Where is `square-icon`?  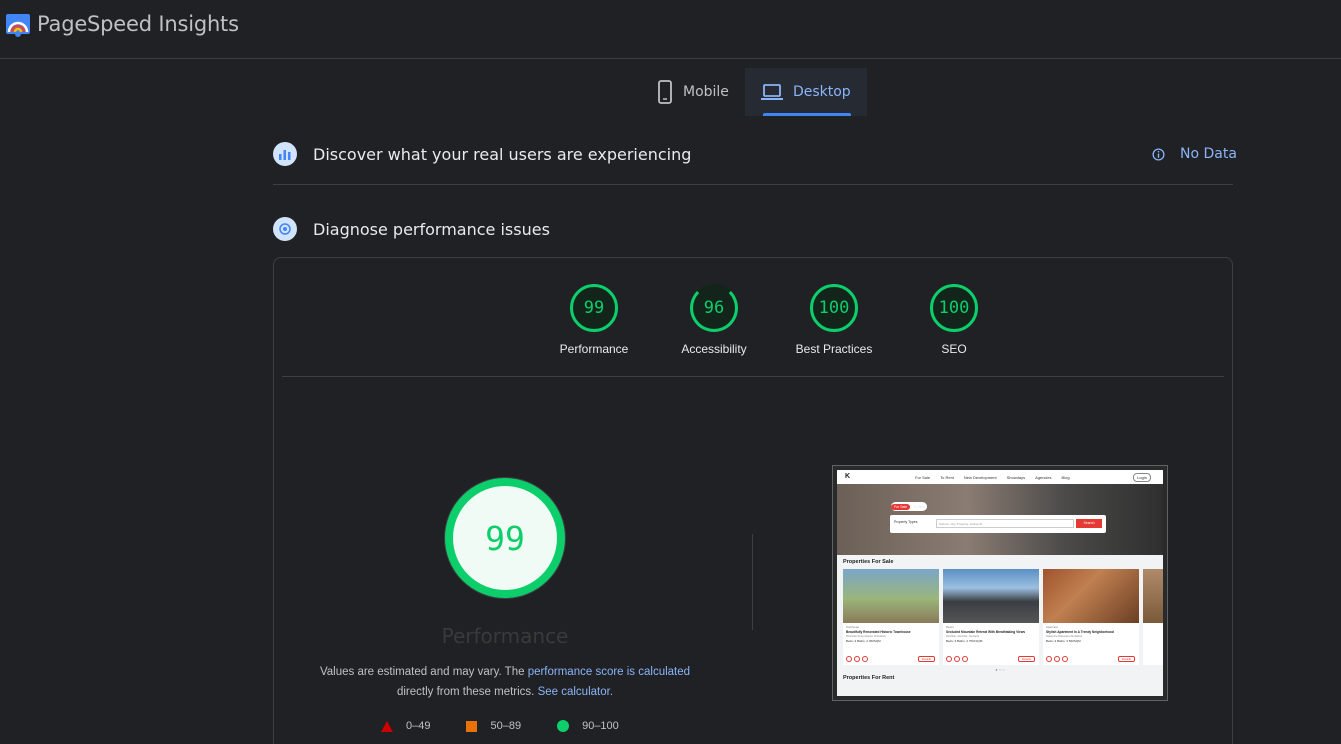 square-icon is located at coordinates (472, 726).